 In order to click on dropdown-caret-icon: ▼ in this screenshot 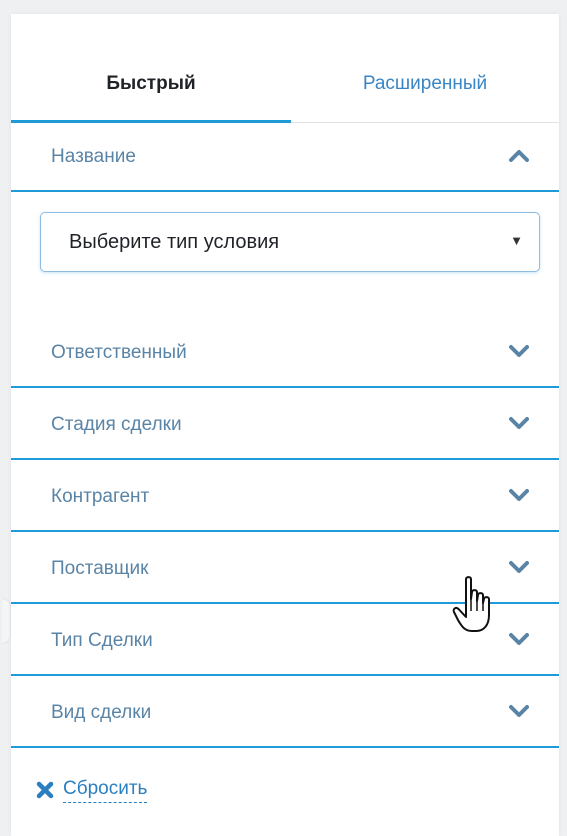, I will do `click(516, 240)`.